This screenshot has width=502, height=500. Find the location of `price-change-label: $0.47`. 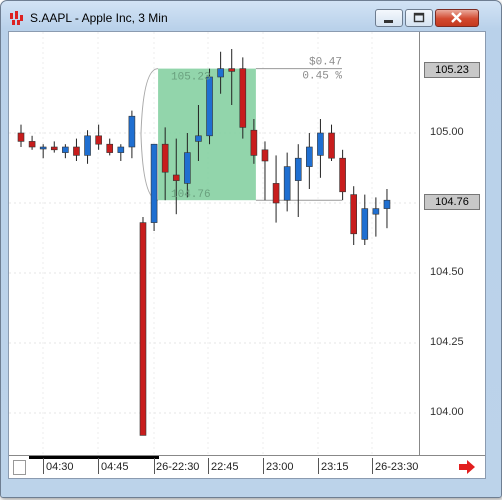

price-change-label: $0.47 is located at coordinates (325, 63).